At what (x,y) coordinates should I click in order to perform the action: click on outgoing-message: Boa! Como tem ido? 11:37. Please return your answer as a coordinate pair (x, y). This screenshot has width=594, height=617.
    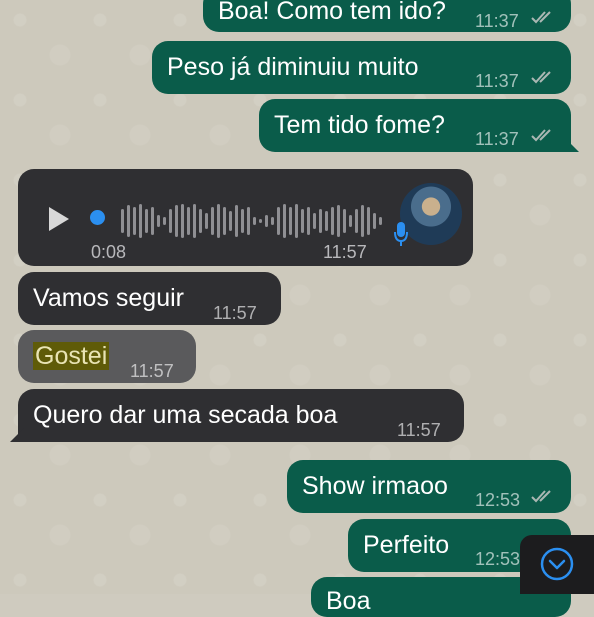
    Looking at the image, I should click on (387, 16).